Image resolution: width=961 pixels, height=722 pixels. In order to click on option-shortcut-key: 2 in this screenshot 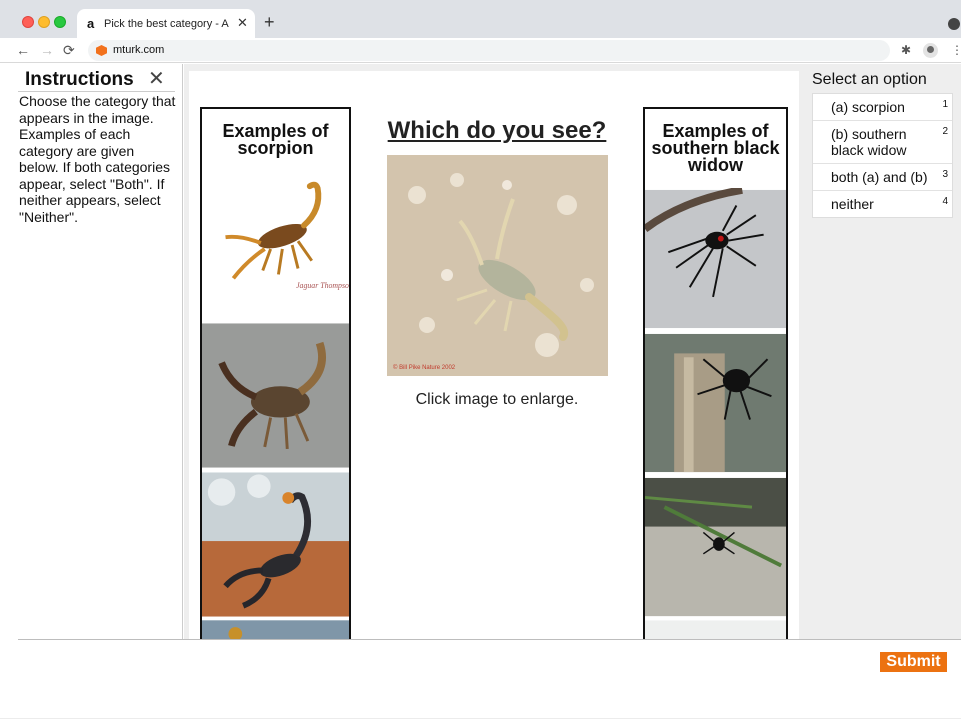, I will do `click(945, 131)`.